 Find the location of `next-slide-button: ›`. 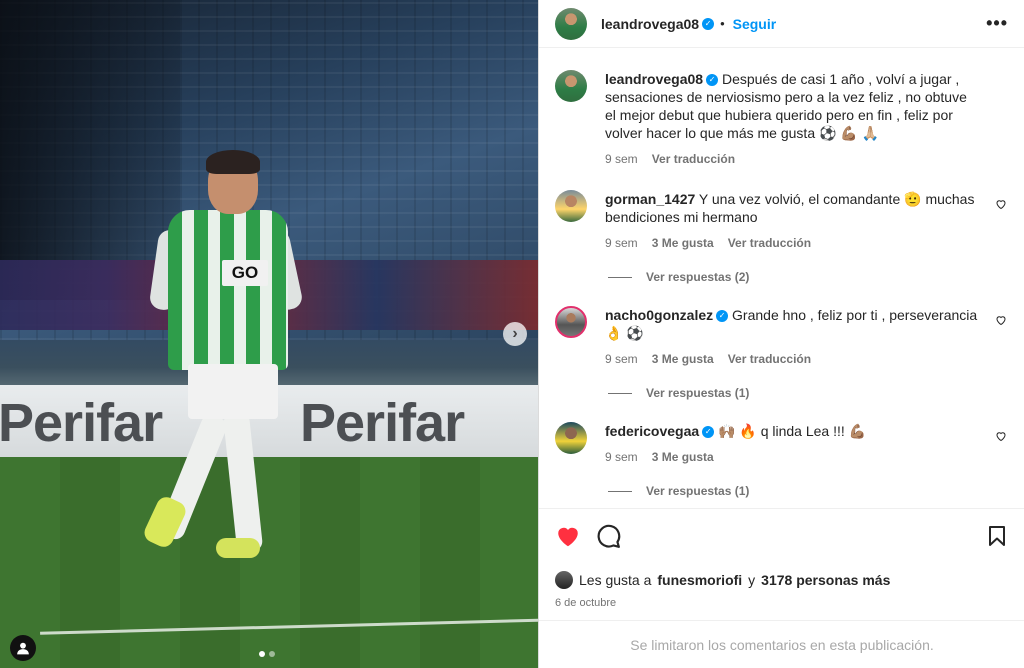

next-slide-button: › is located at coordinates (515, 334).